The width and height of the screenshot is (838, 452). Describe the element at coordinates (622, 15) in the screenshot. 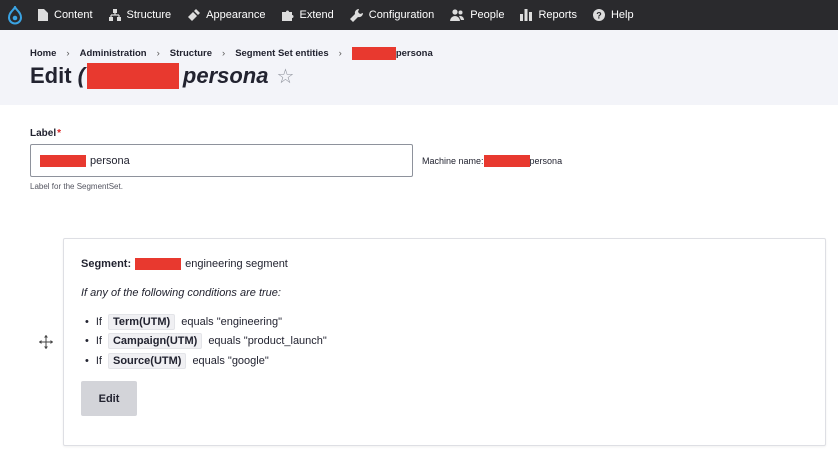

I see `toolbar-item-label: Help` at that location.